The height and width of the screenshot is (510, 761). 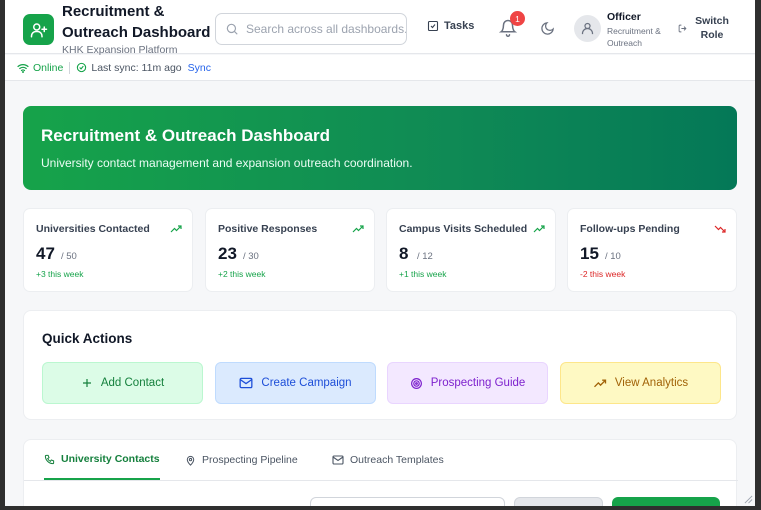 What do you see at coordinates (712, 28) in the screenshot?
I see `switch-role-label: Switch Role` at bounding box center [712, 28].